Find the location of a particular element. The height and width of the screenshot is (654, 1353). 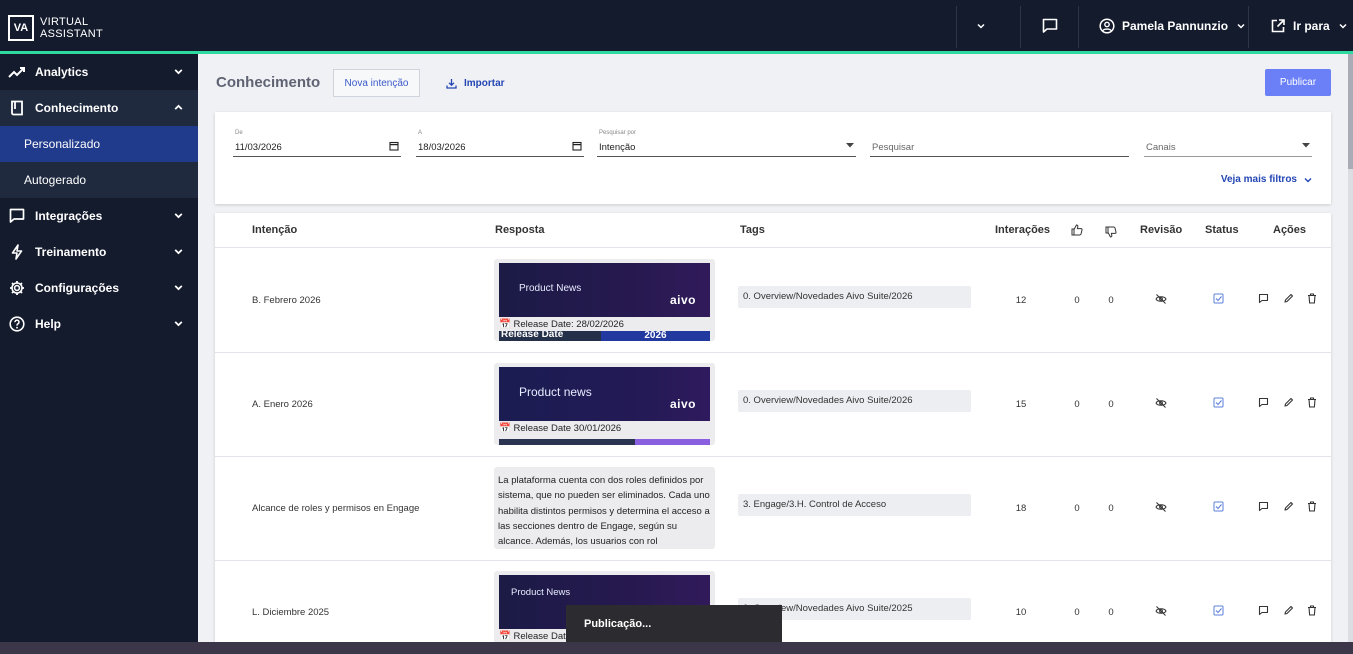

sidebar-item-help: Help is located at coordinates (99, 324).